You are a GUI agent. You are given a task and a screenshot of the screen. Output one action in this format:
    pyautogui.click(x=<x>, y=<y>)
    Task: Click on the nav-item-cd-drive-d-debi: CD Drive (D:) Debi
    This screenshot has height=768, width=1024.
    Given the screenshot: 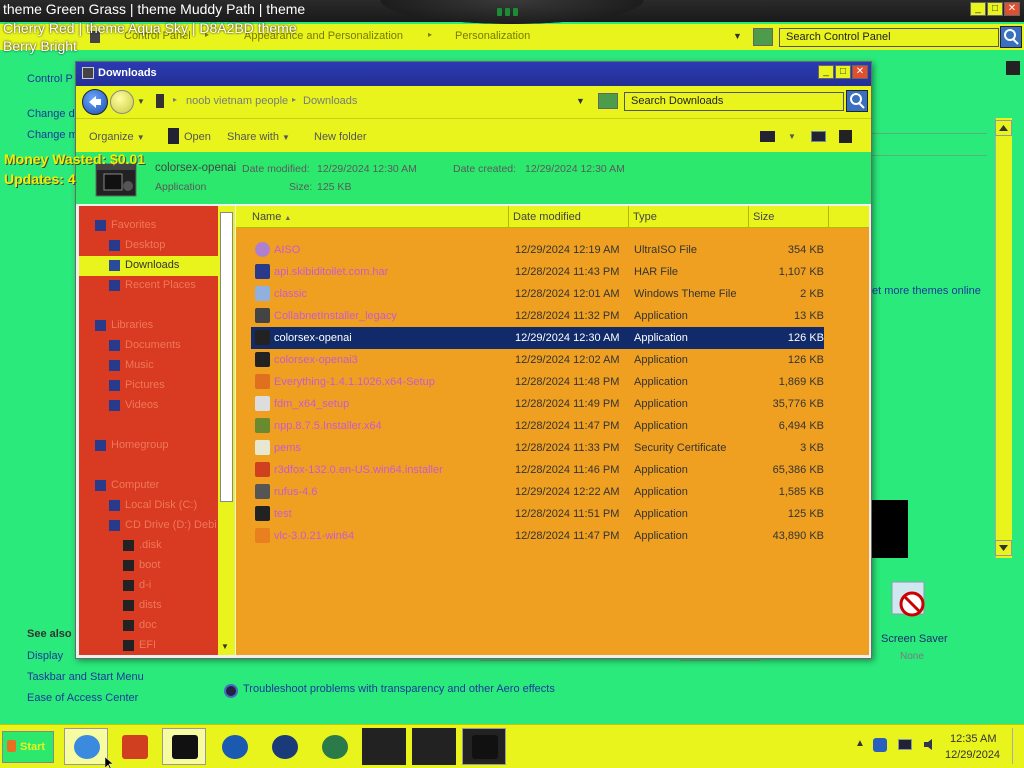 What is the action you would take?
    pyautogui.click(x=148, y=526)
    